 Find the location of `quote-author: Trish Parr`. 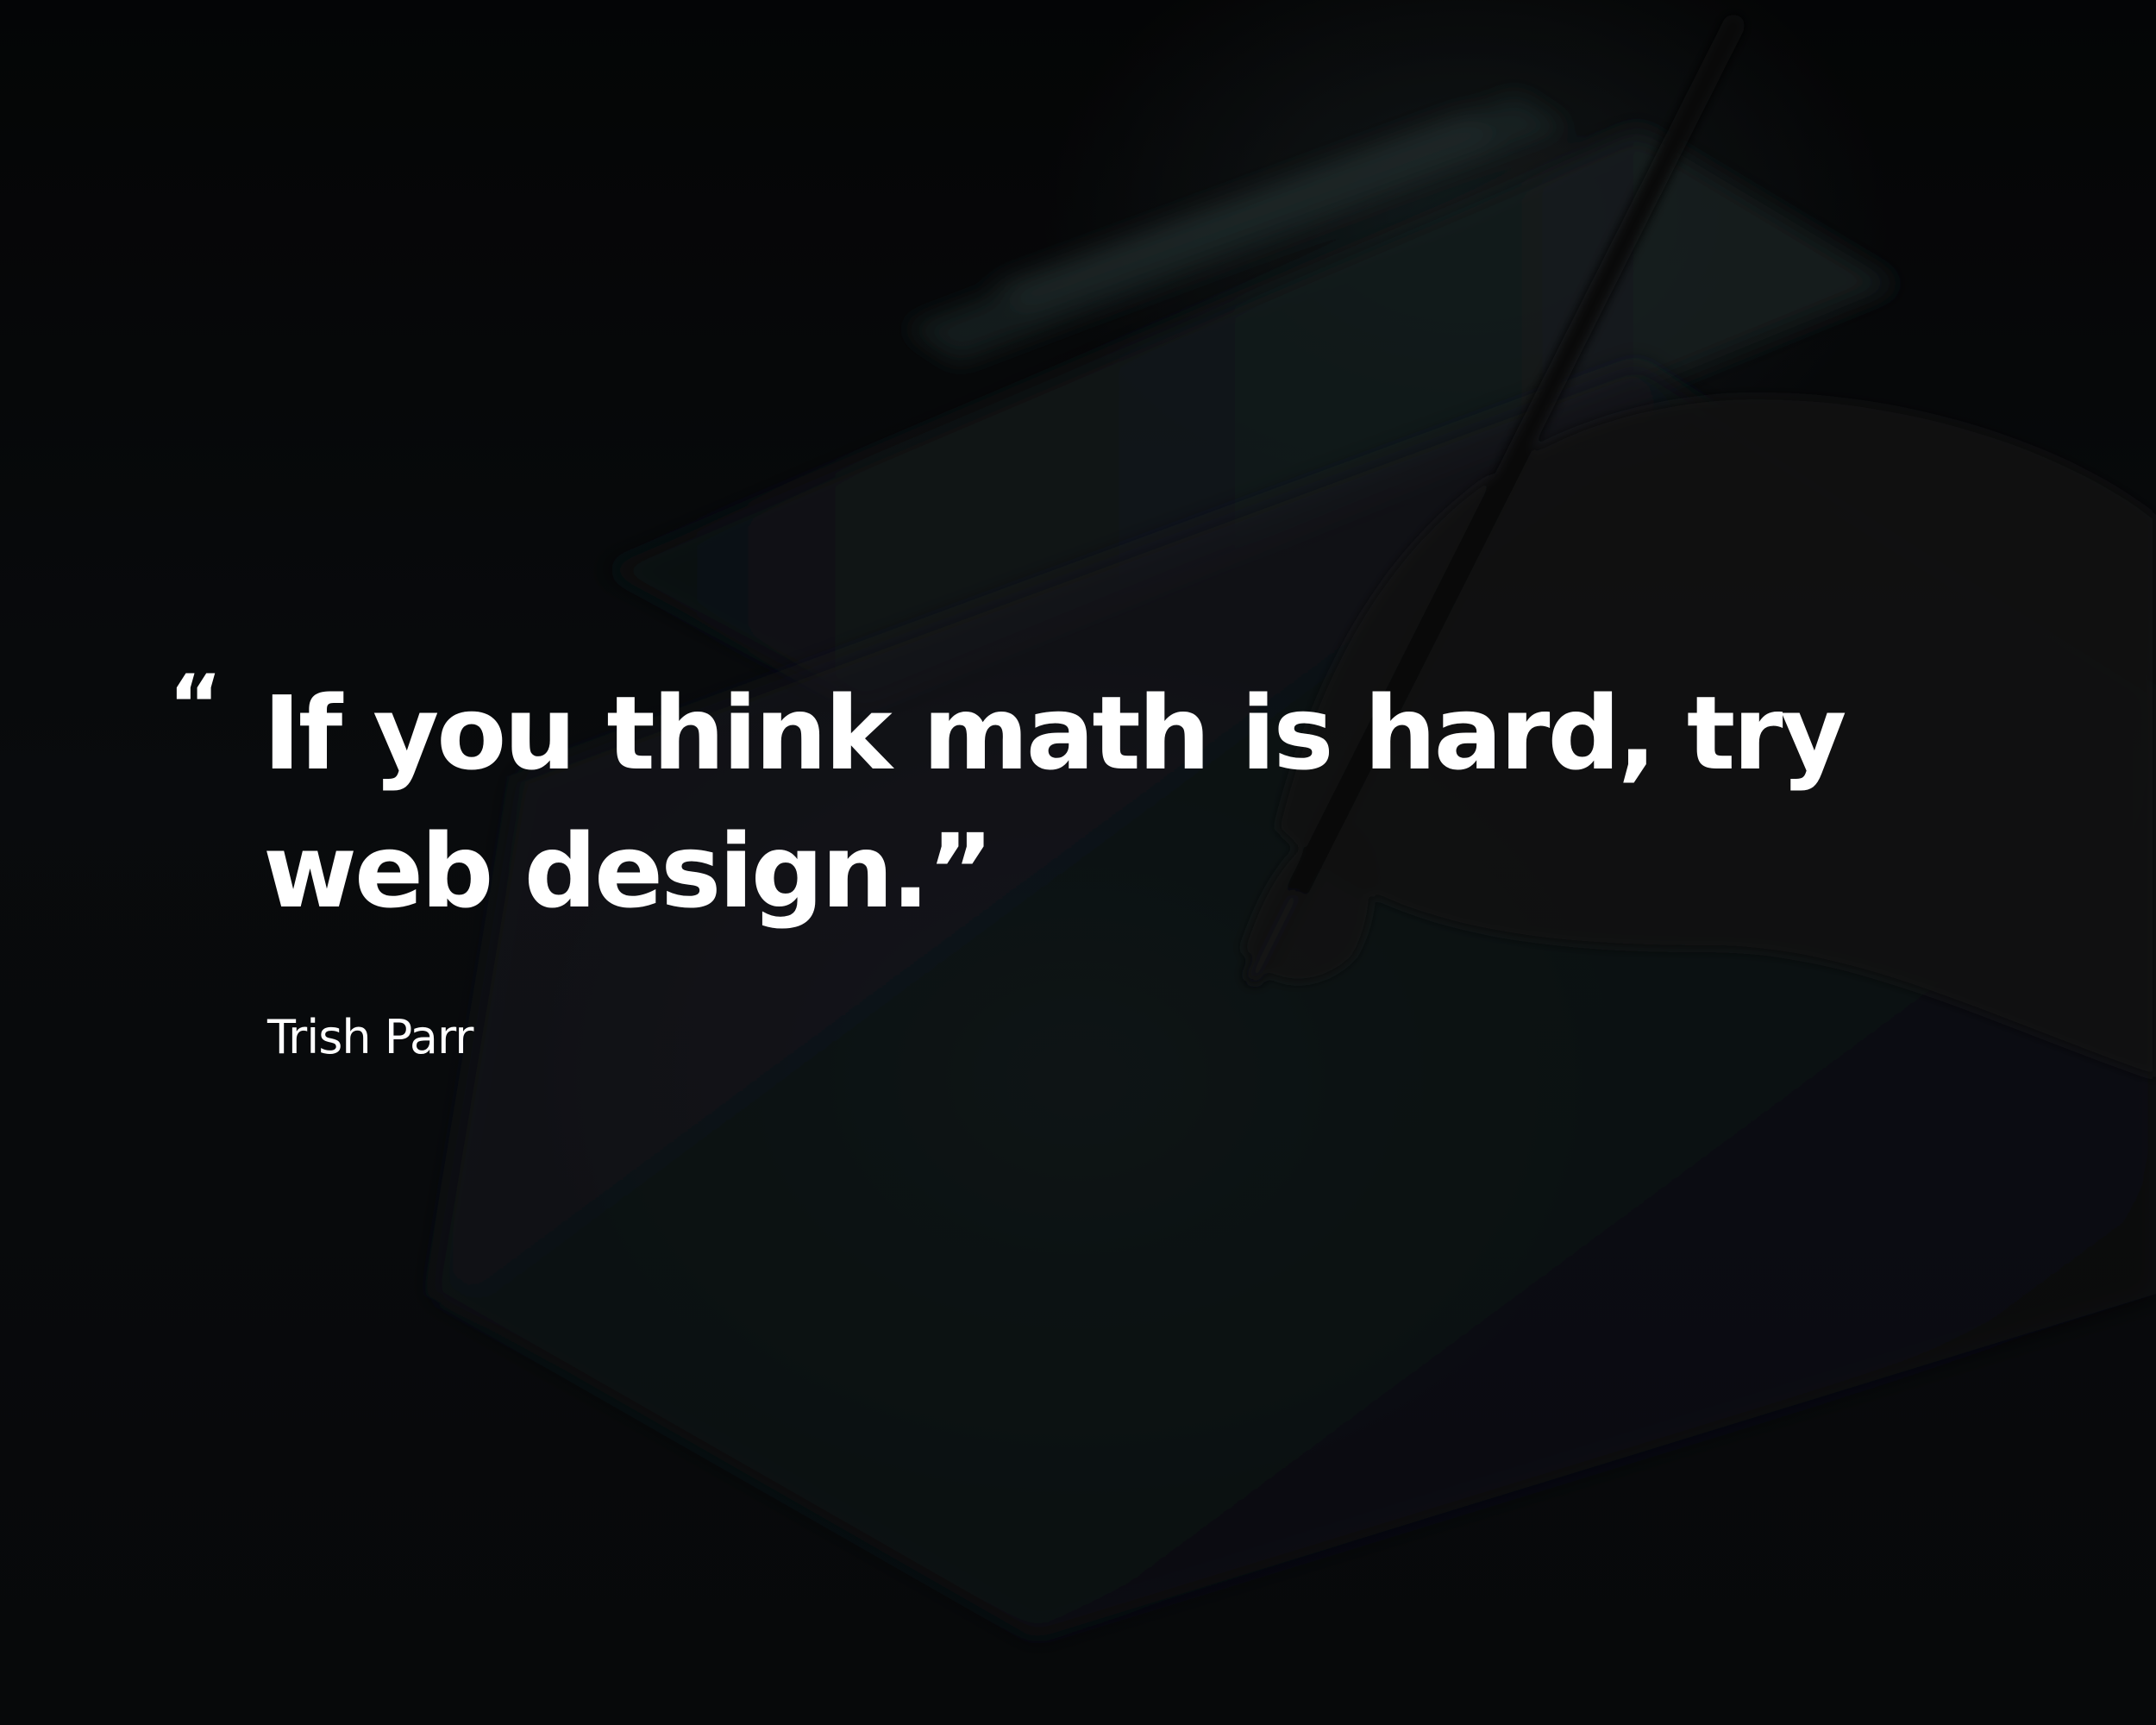

quote-author: Trish Parr is located at coordinates (370, 1037).